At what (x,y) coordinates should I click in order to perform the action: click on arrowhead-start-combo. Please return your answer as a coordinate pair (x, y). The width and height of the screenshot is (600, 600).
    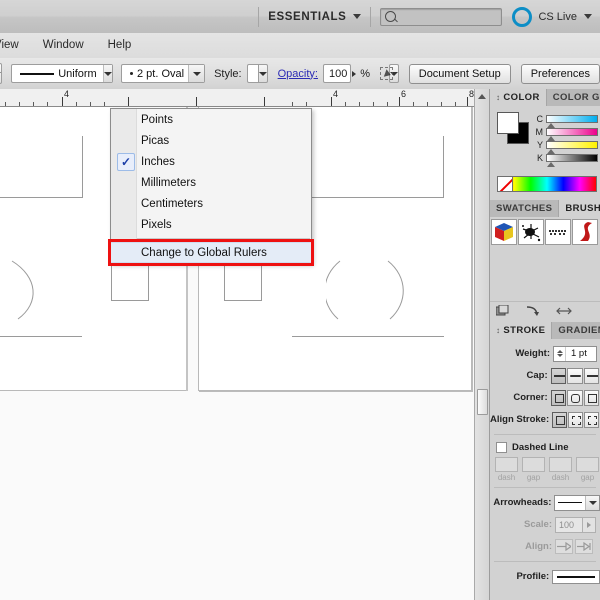
    Looking at the image, I should click on (577, 502).